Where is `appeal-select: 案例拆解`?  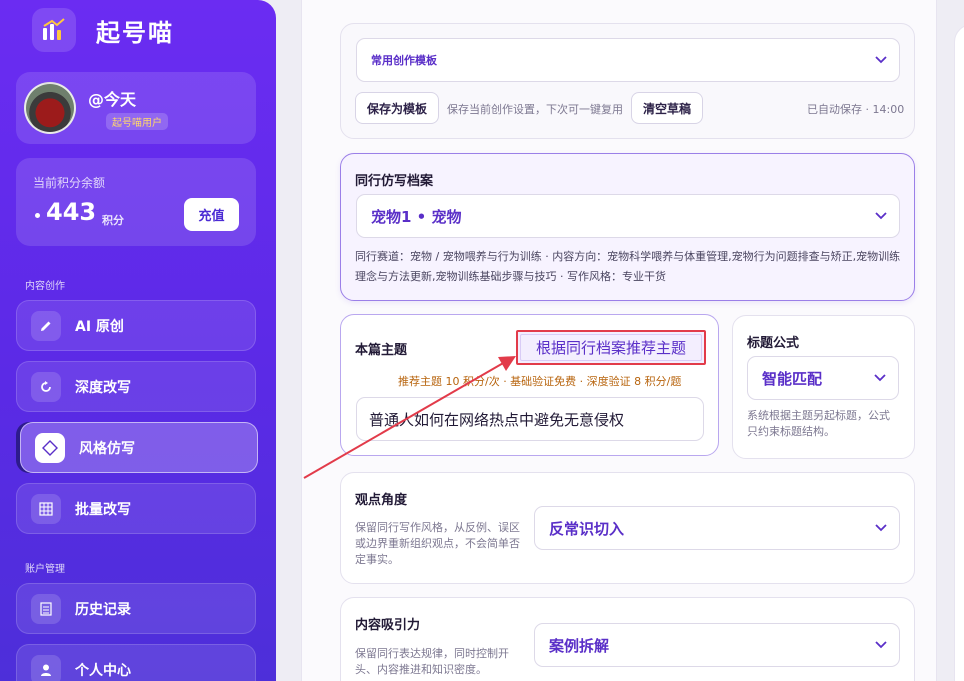 appeal-select: 案例拆解 is located at coordinates (717, 645).